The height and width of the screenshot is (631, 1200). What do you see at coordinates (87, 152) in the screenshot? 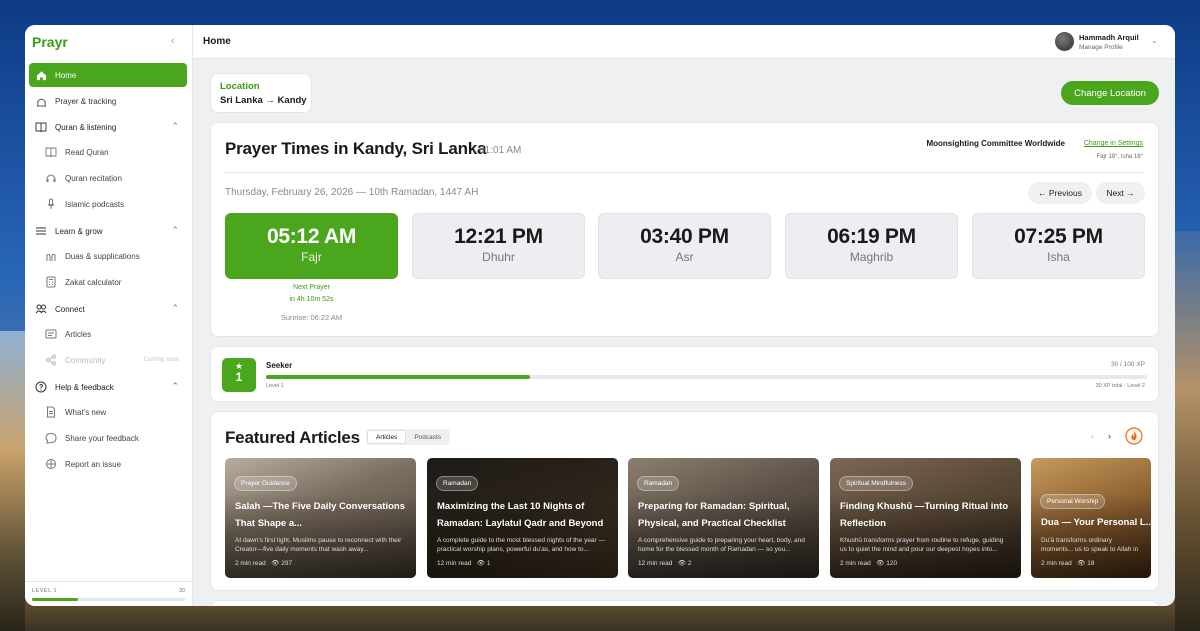
I see `sidebar-item-label: Read Quran` at bounding box center [87, 152].